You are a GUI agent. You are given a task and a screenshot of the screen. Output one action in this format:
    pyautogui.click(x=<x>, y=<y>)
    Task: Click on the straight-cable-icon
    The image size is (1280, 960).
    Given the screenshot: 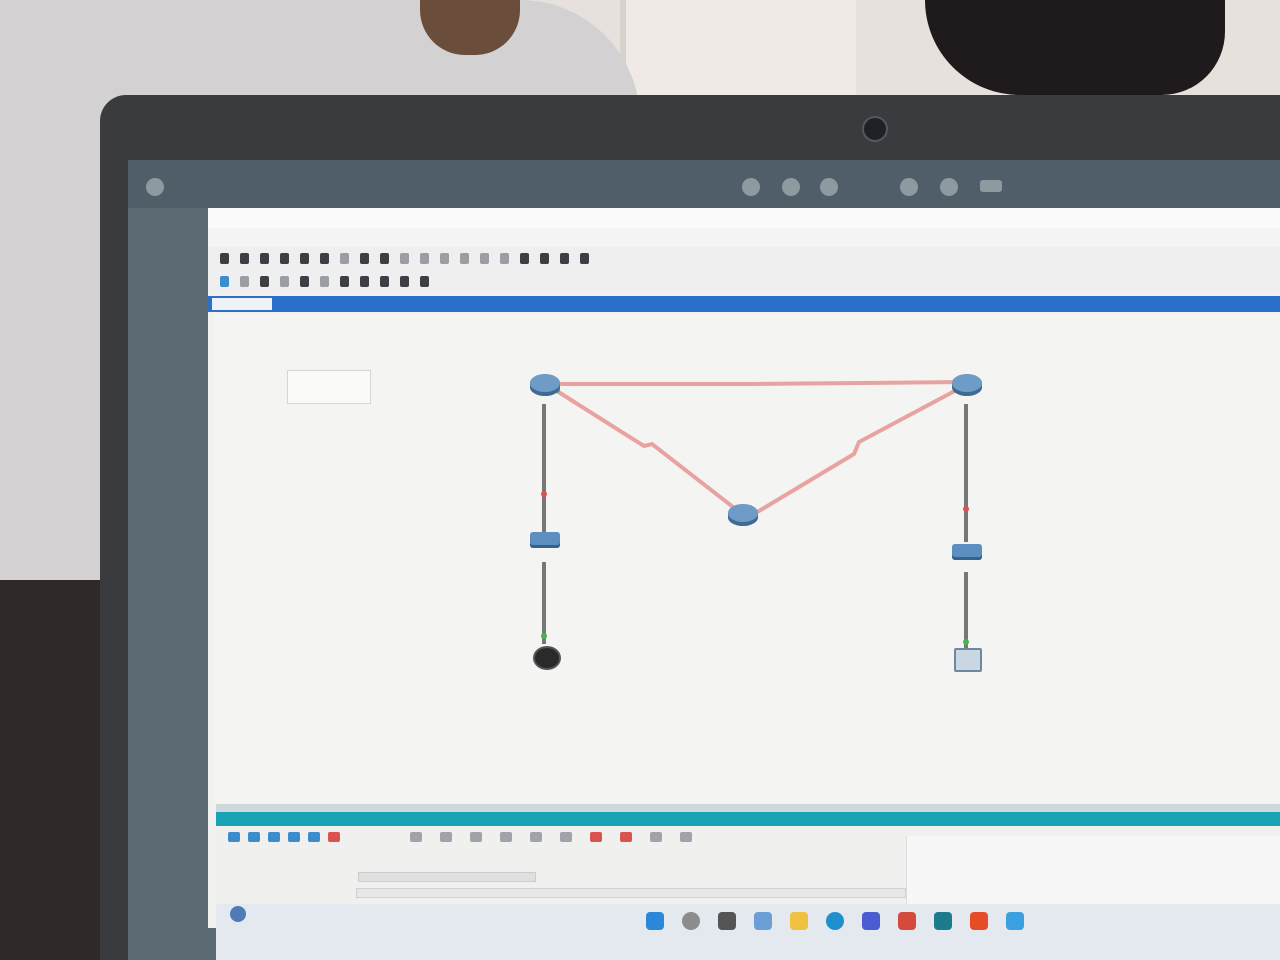 What is the action you would take?
    pyautogui.click(x=476, y=837)
    